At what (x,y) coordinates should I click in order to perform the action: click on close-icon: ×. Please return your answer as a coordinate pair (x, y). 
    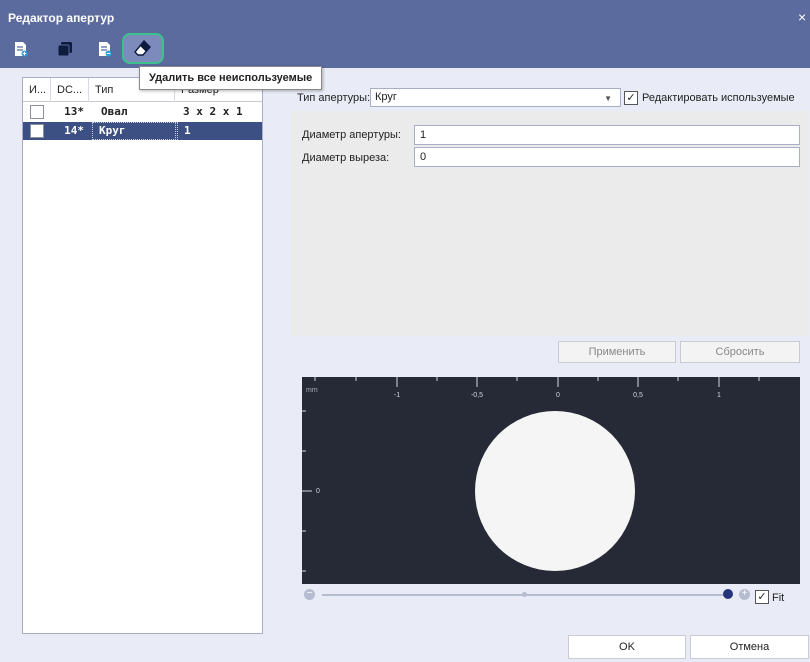
    Looking at the image, I should click on (802, 17).